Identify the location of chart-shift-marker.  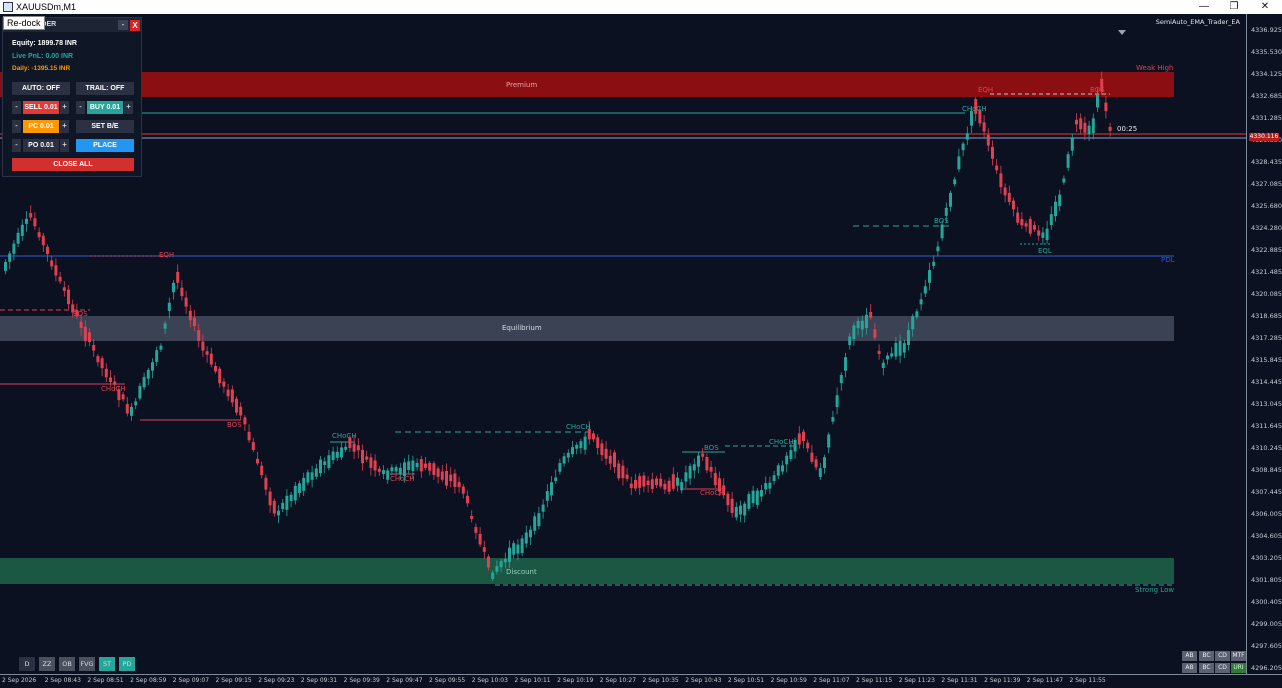
(1122, 32).